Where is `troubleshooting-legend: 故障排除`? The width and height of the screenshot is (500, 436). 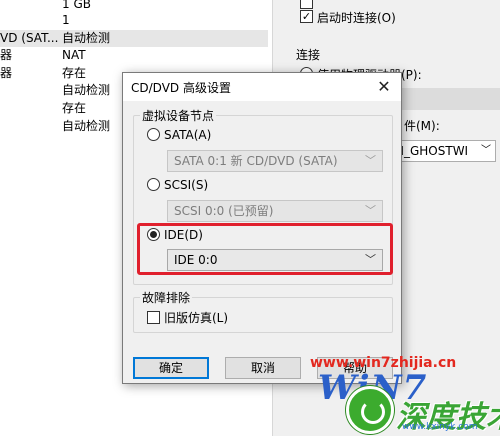
troubleshooting-legend: 故障排除 is located at coordinates (166, 297).